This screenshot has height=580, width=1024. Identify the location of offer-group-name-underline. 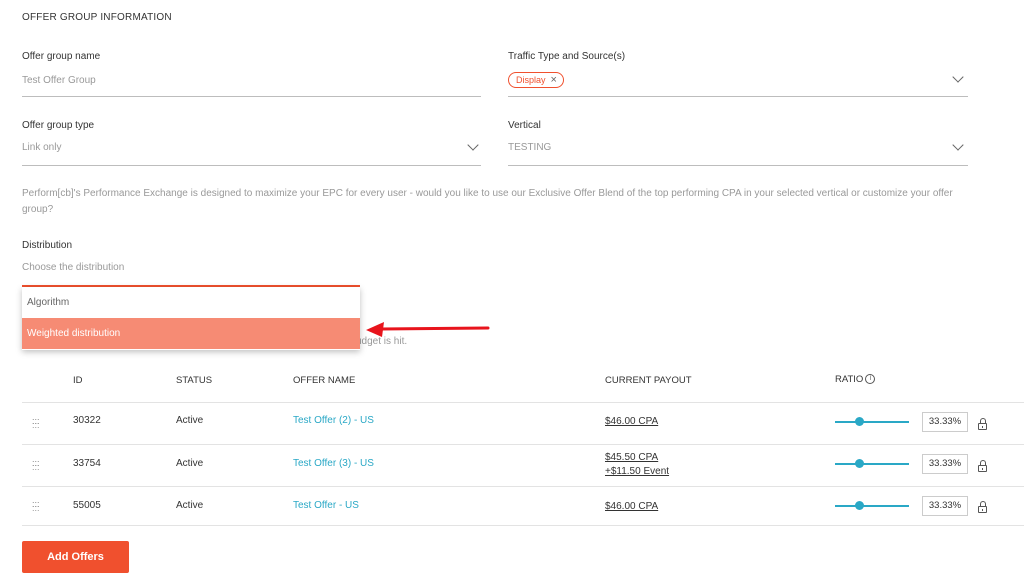
(251, 96).